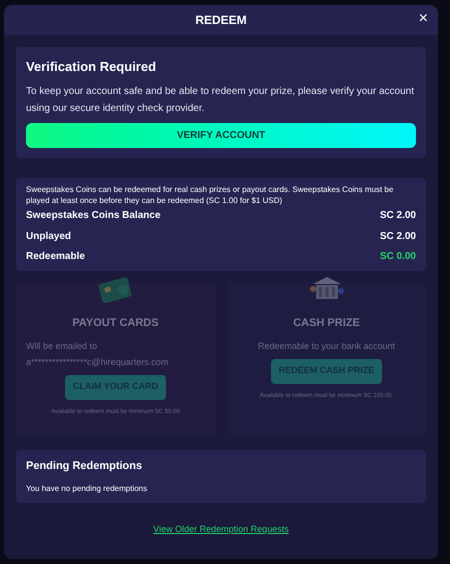 The height and width of the screenshot is (564, 450). I want to click on verification-text: To keep your account safe and be able to redeem your prize, please verify your account using our secure identity check provider., so click(221, 100).